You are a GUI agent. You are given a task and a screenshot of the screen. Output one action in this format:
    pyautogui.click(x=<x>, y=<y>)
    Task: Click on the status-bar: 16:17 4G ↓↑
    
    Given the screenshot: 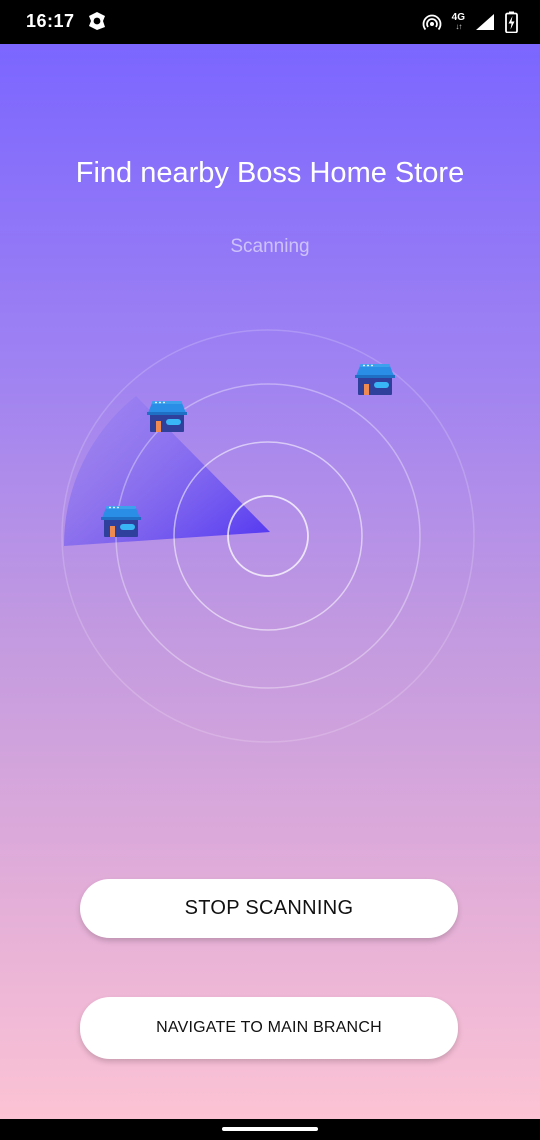 What is the action you would take?
    pyautogui.click(x=270, y=22)
    